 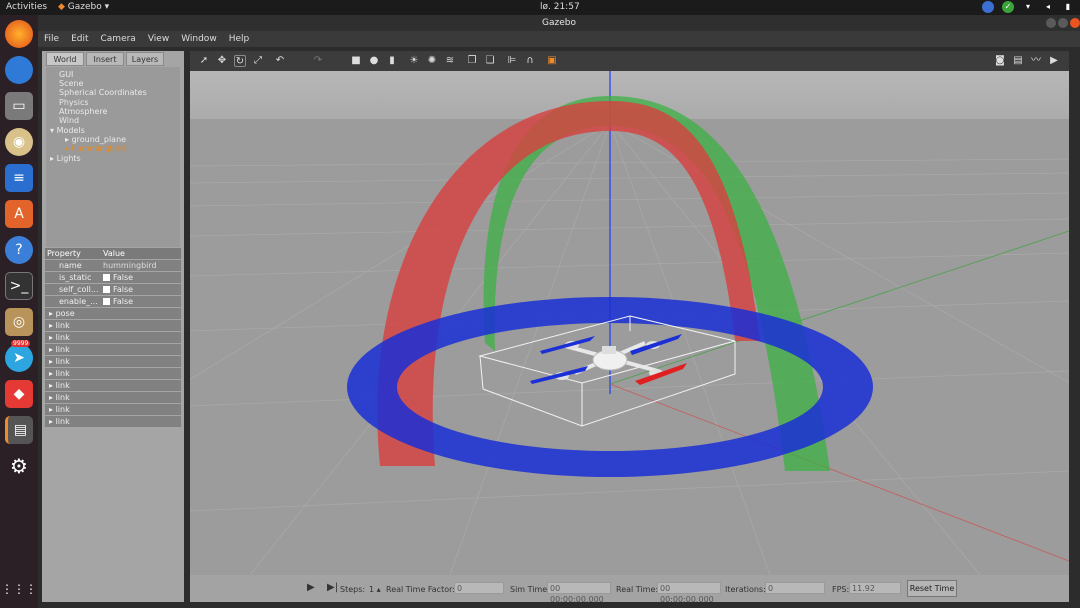 I want to click on rtf-value: 0, so click(x=479, y=588).